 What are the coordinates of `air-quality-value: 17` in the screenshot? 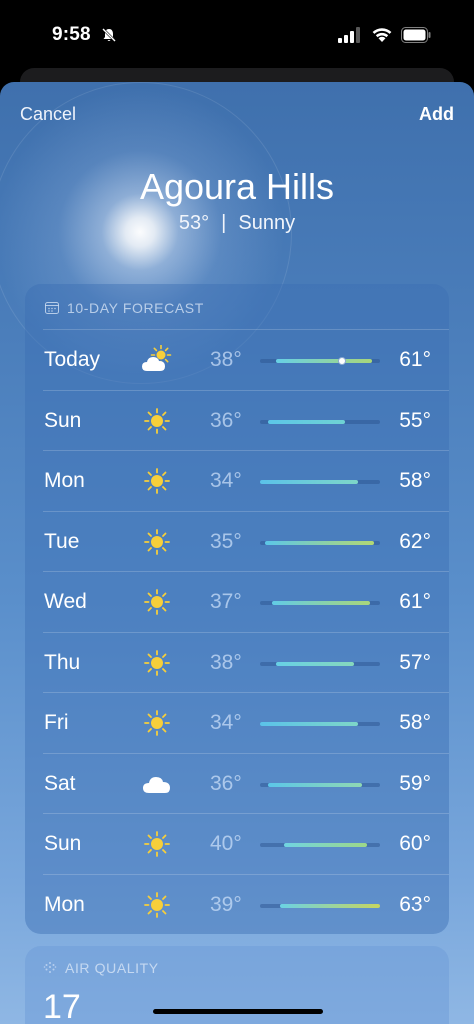 It's located at (62, 1006).